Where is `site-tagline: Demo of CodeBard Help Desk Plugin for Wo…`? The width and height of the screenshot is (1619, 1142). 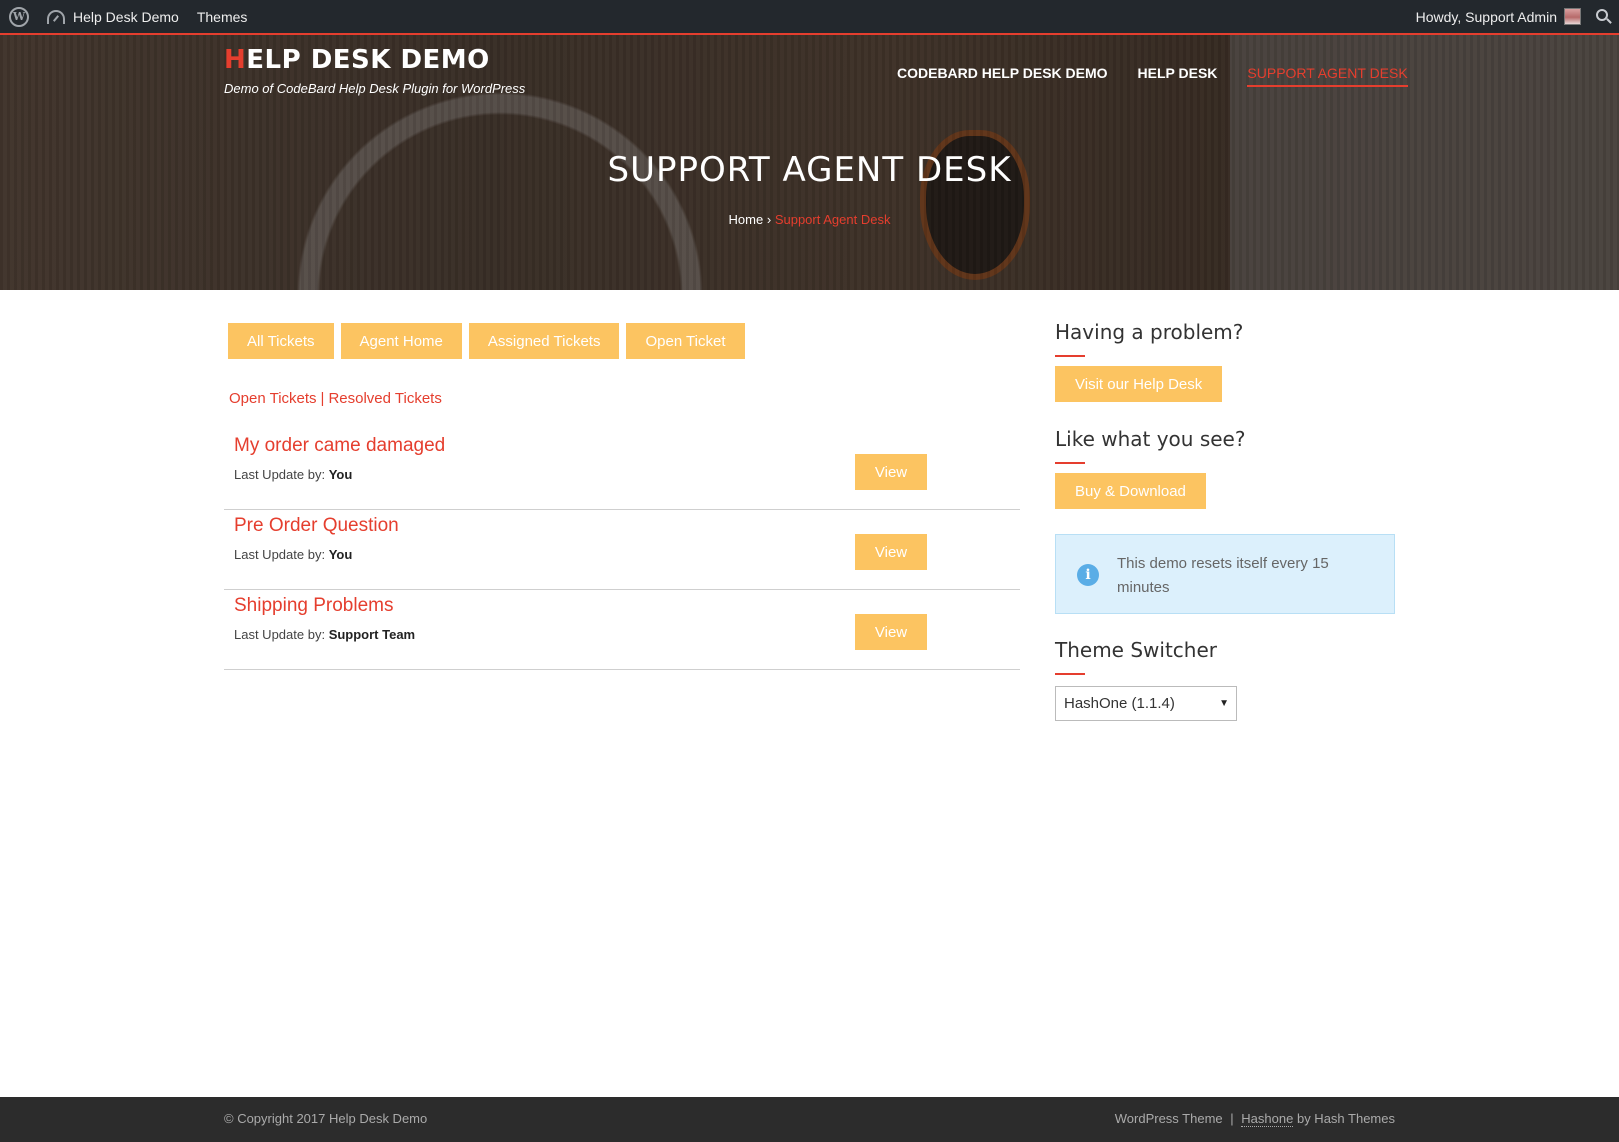 site-tagline: Demo of CodeBard Help Desk Plugin for Wo… is located at coordinates (375, 88).